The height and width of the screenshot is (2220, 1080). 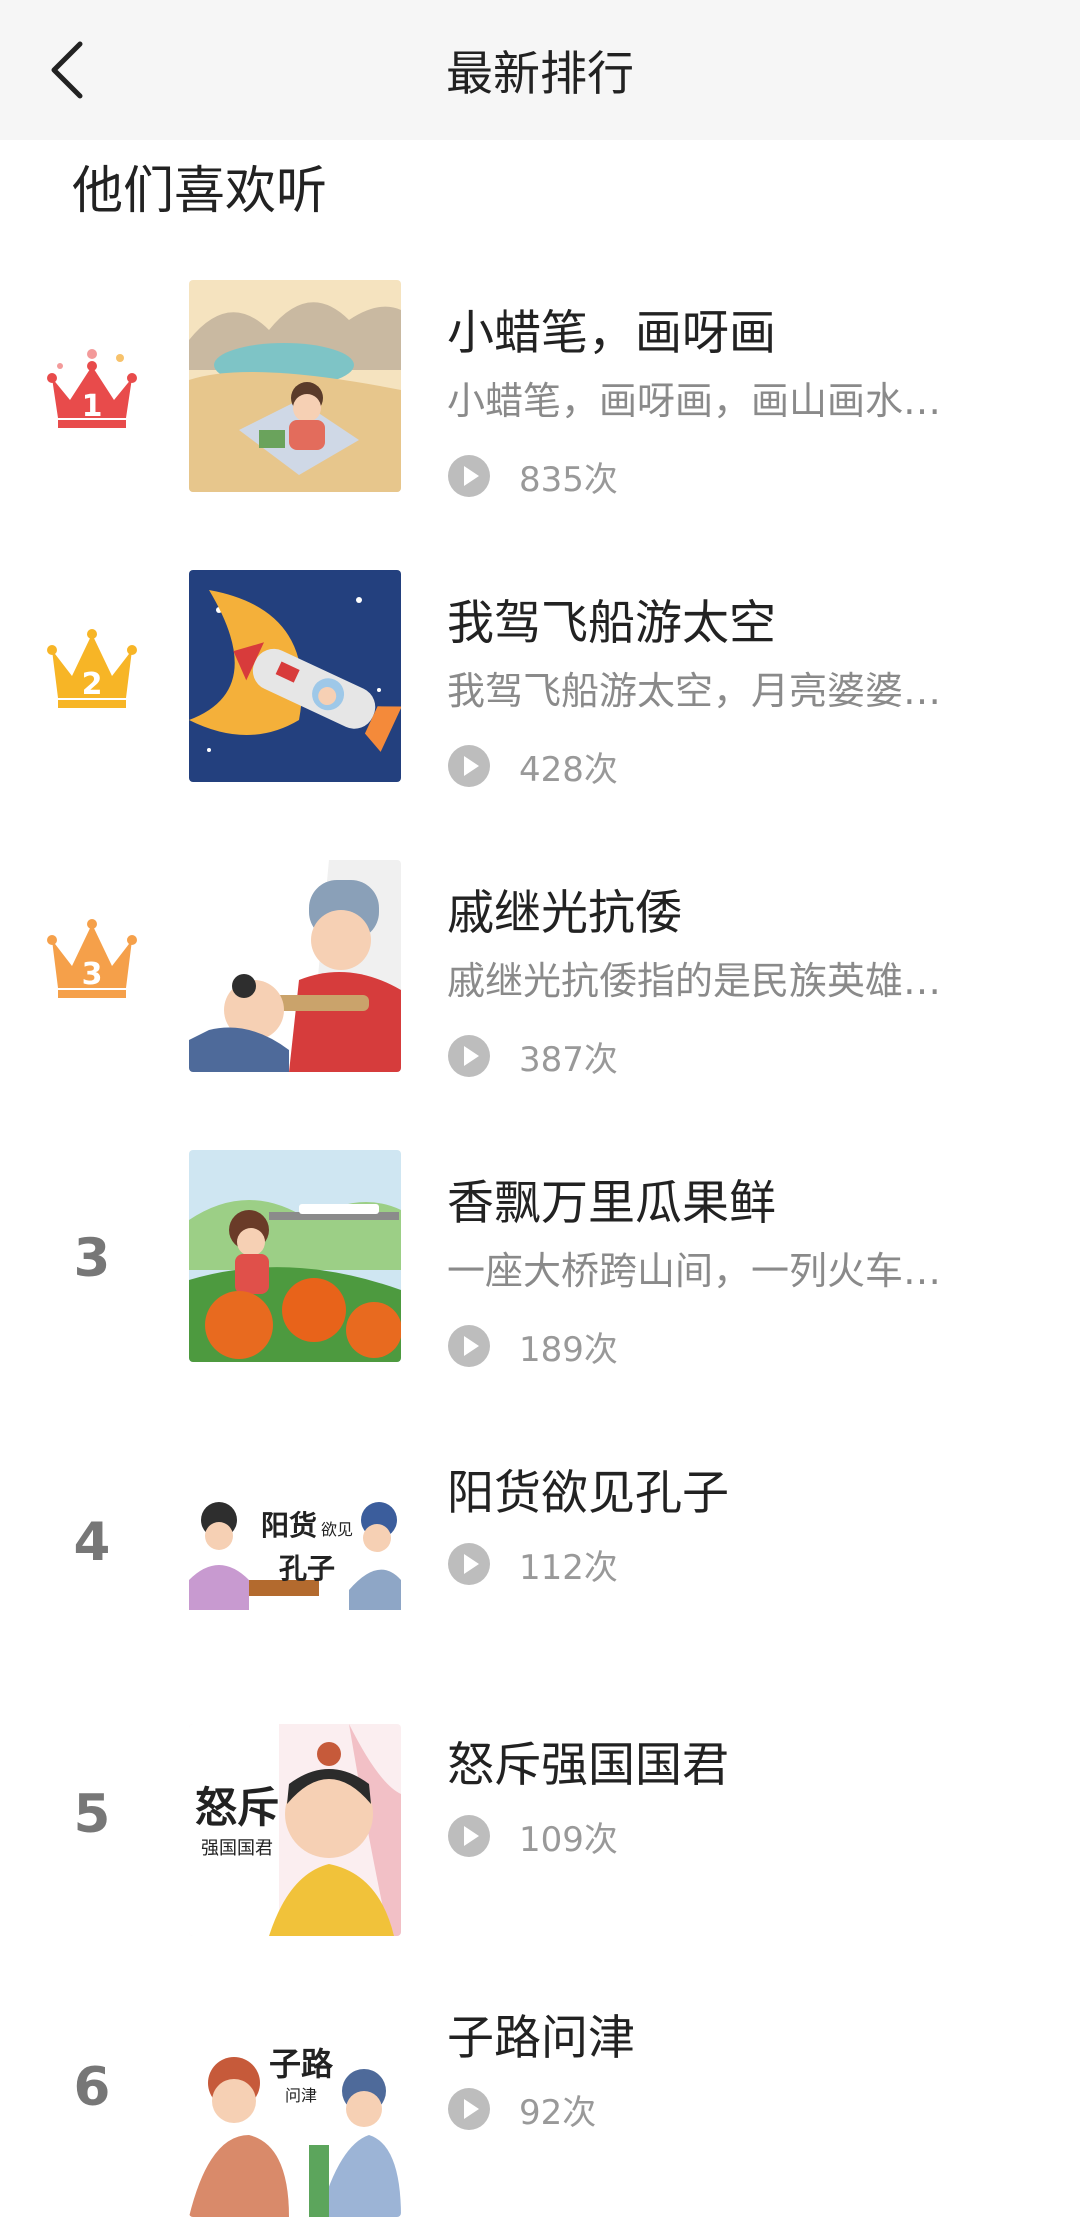 I want to click on svg-text: 欲见, so click(x=337, y=1529).